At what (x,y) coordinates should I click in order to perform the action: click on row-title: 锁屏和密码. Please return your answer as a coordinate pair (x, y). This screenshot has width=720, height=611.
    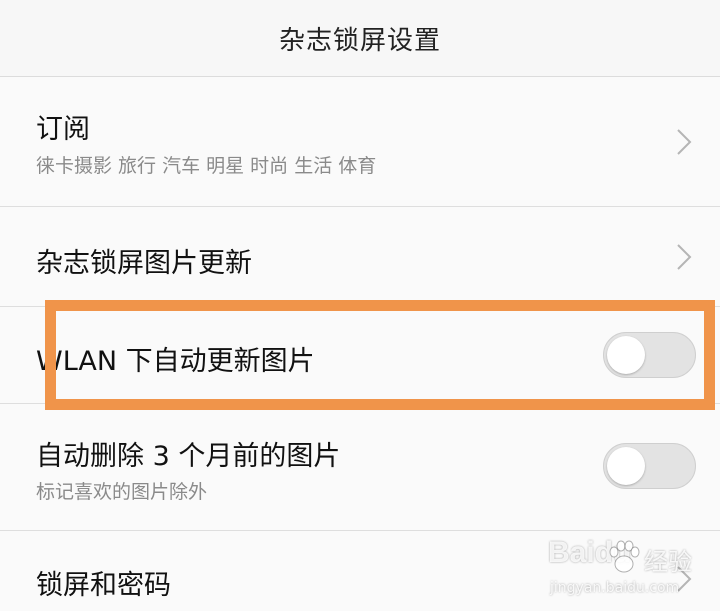
    Looking at the image, I should click on (103, 585).